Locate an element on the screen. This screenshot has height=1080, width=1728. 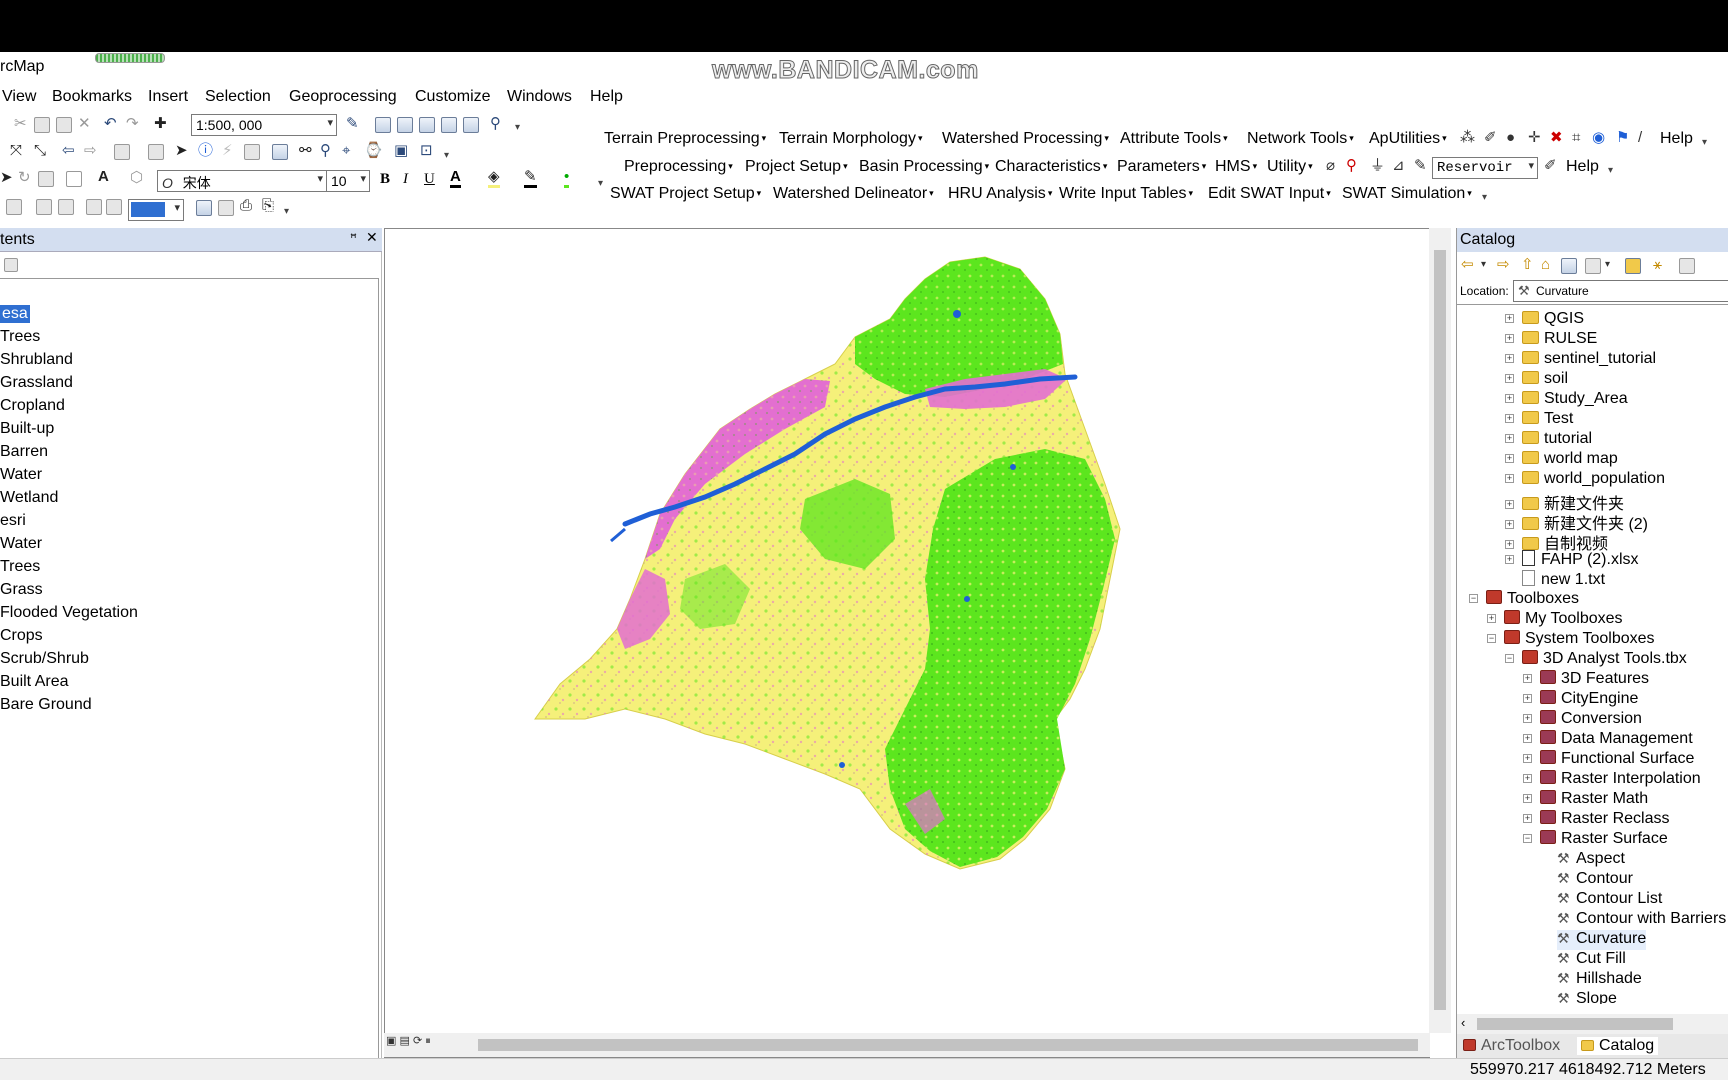
catalog-window-icon is located at coordinates (405, 125).